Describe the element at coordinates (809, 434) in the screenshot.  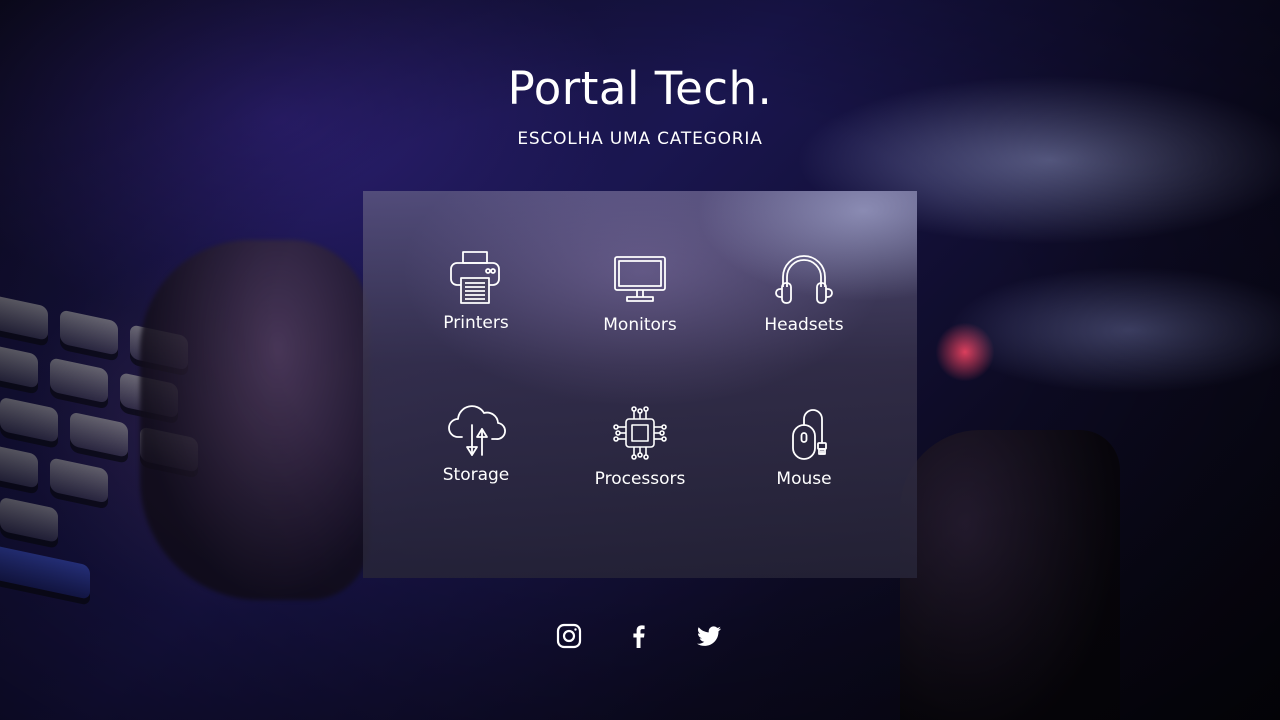
I see `mouse-icon` at that location.